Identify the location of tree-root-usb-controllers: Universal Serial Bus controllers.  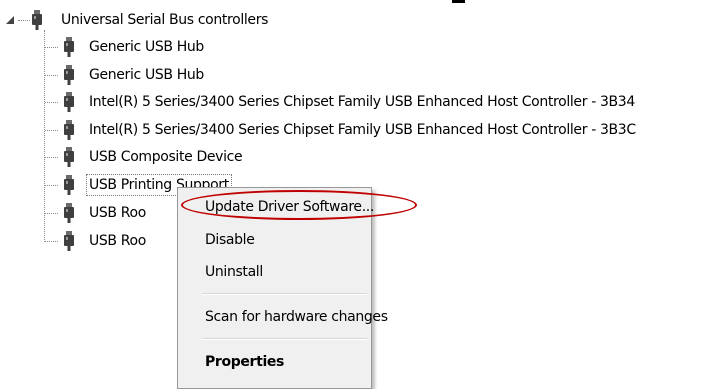
(164, 20).